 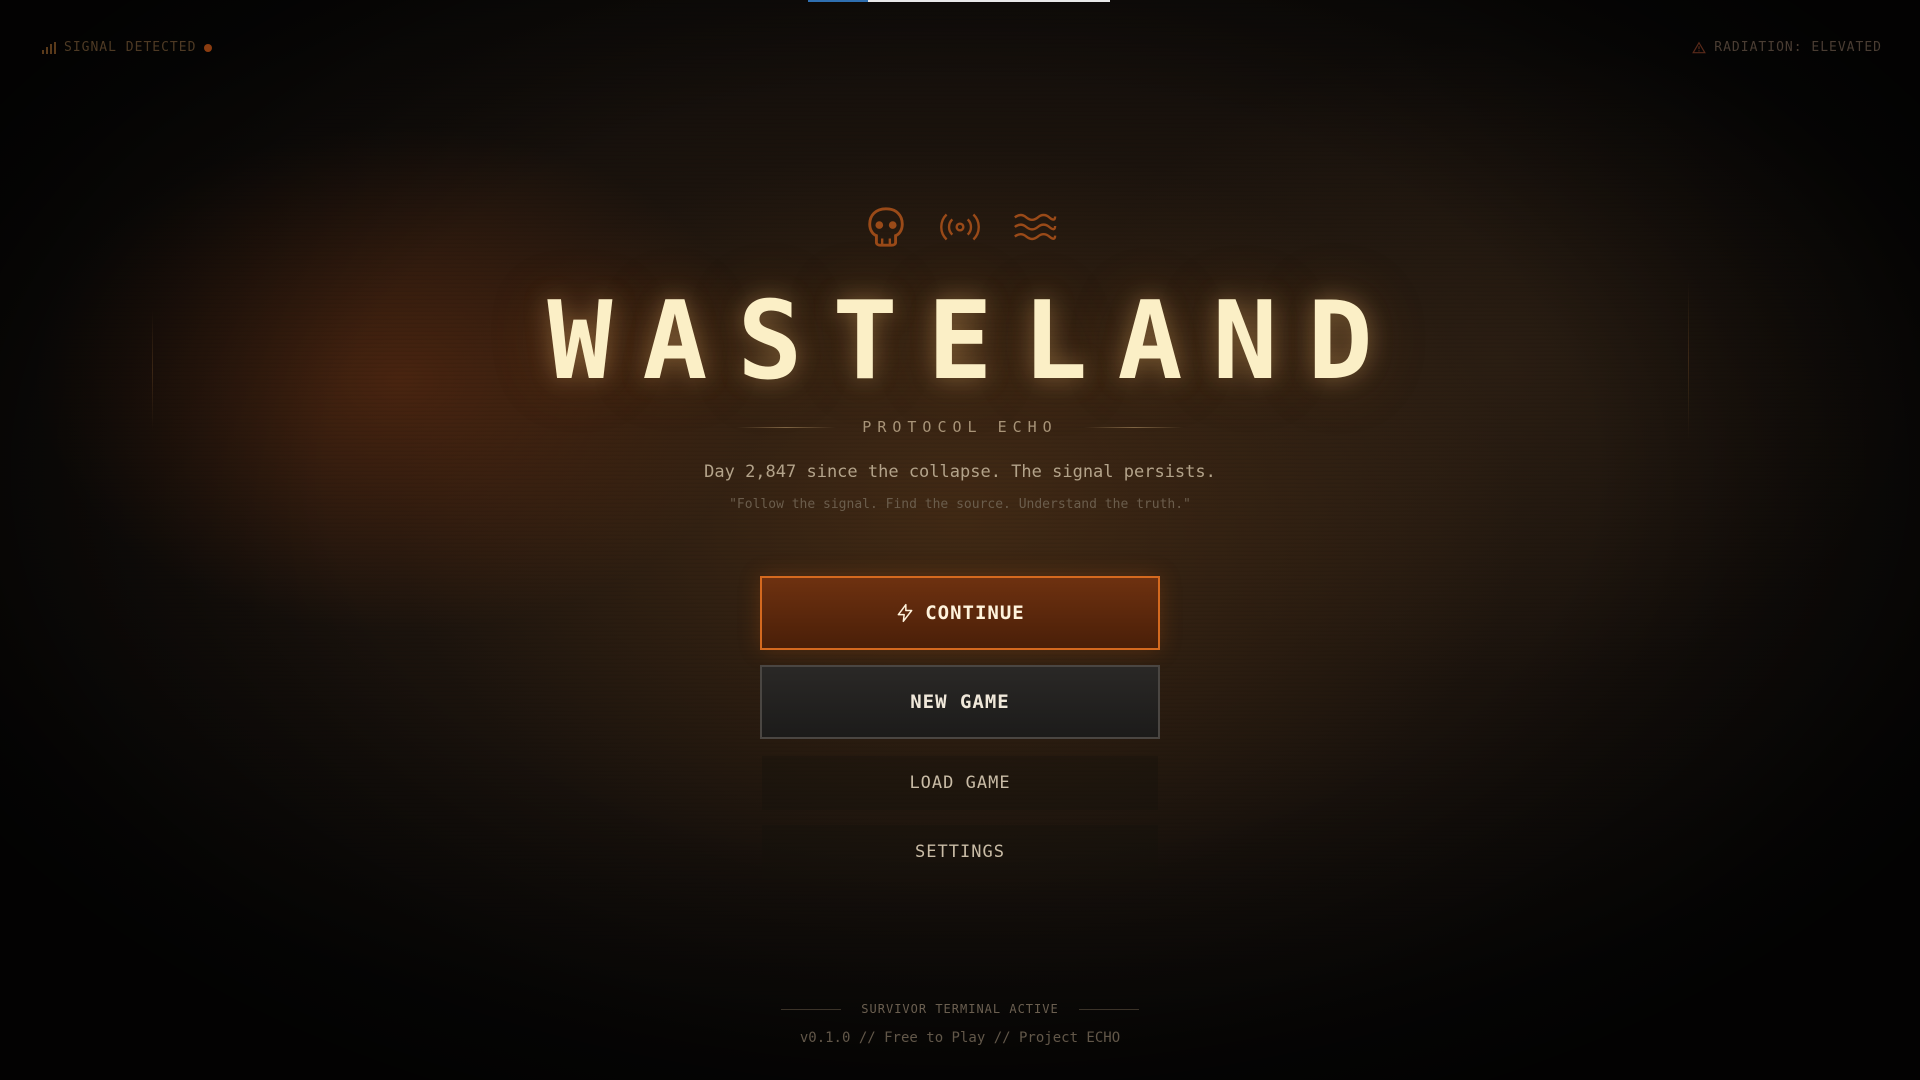 I want to click on lightning-bolt-icon, so click(x=905, y=613).